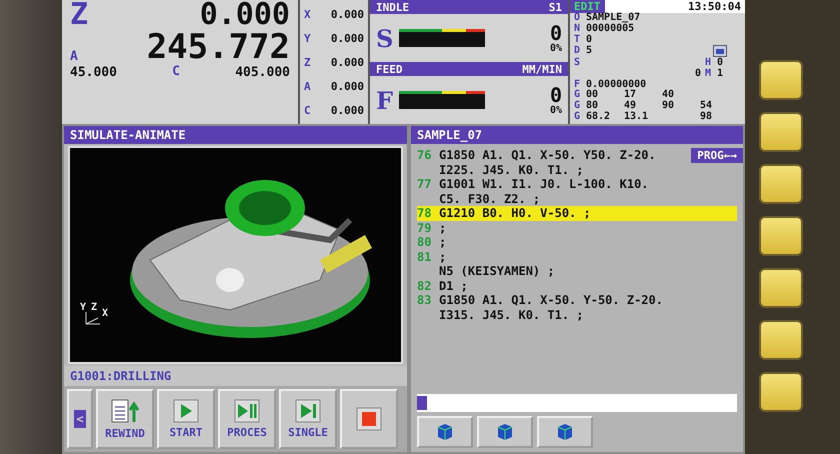 The width and height of the screenshot is (840, 454). What do you see at coordinates (235, 376) in the screenshot?
I see `status-message: G1001:DRILLING` at bounding box center [235, 376].